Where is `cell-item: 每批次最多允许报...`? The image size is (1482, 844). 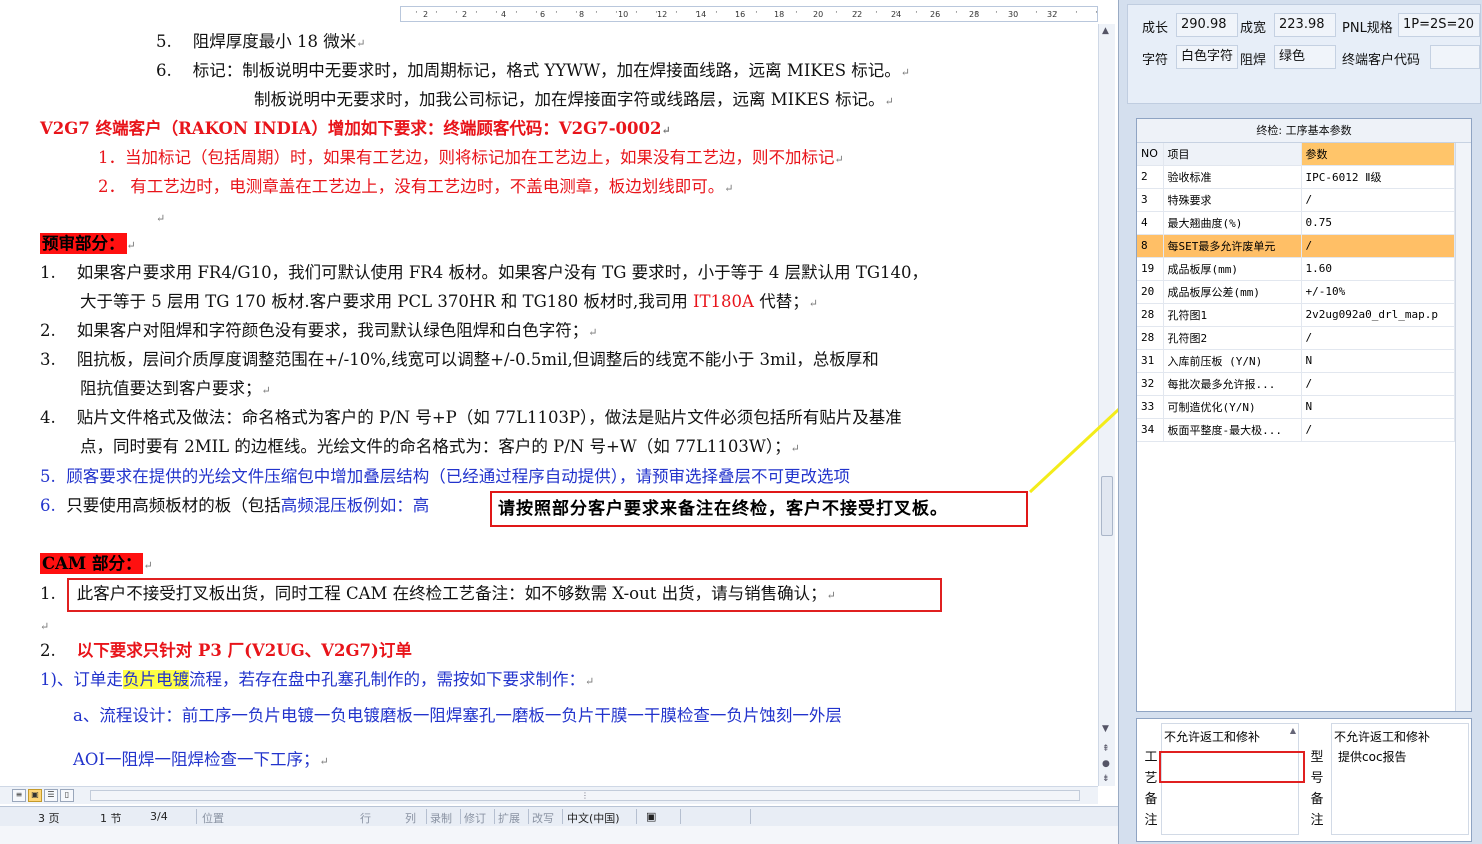
cell-item: 每批次最多允许报... is located at coordinates (1232, 384).